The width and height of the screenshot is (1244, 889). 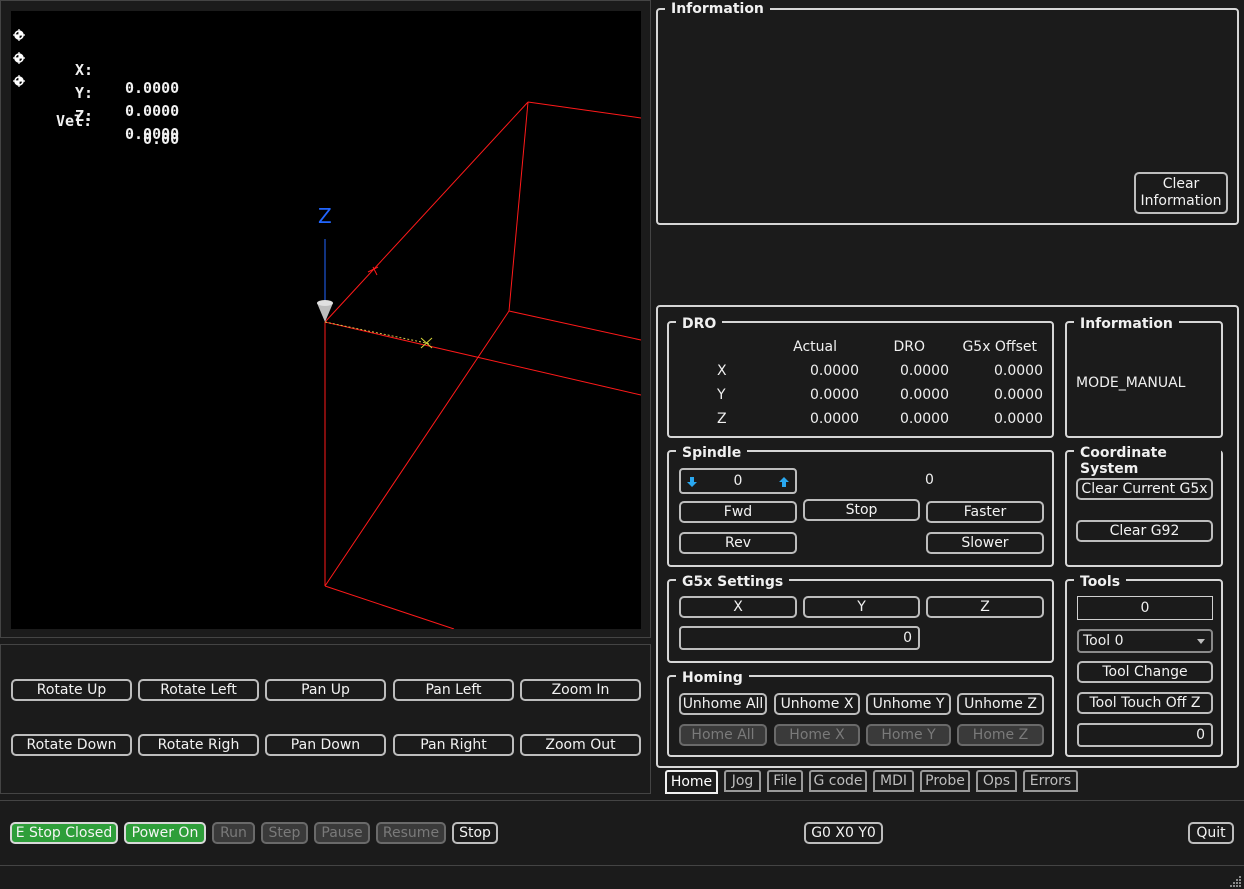 I want to click on clear-information-label-2: Information, so click(x=1181, y=201).